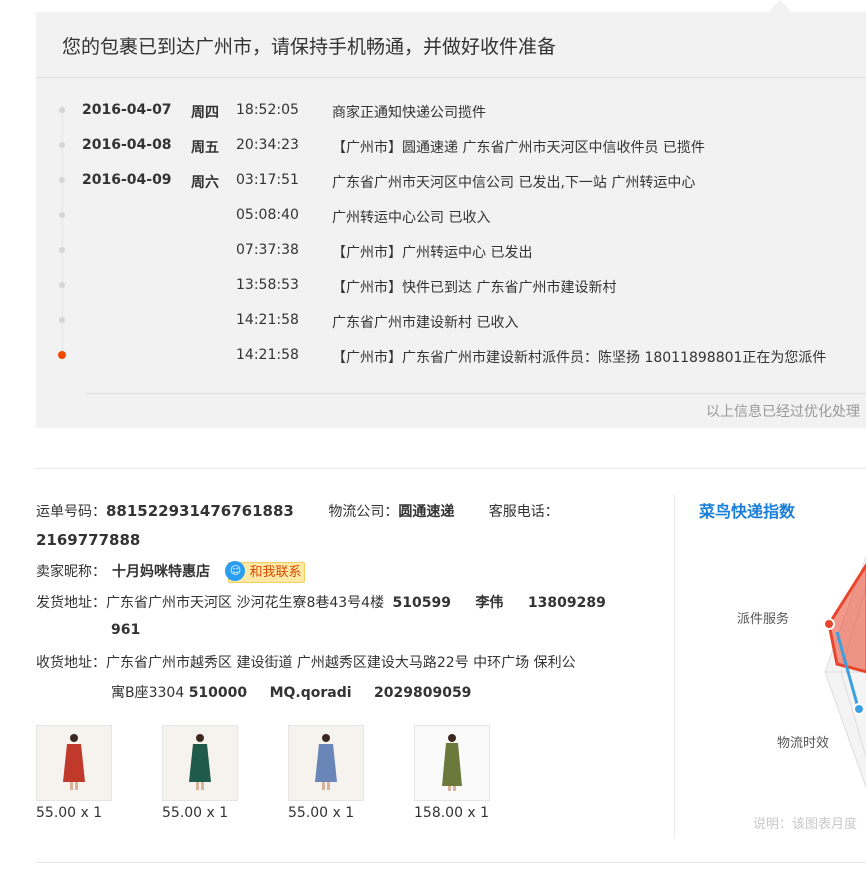 This screenshot has height=875, width=866. What do you see at coordinates (566, 603) in the screenshot?
I see `ship-phone: 13809289` at bounding box center [566, 603].